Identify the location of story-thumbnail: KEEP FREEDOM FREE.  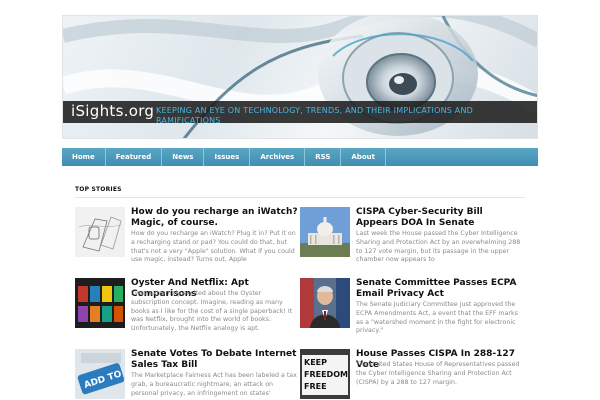
(325, 374).